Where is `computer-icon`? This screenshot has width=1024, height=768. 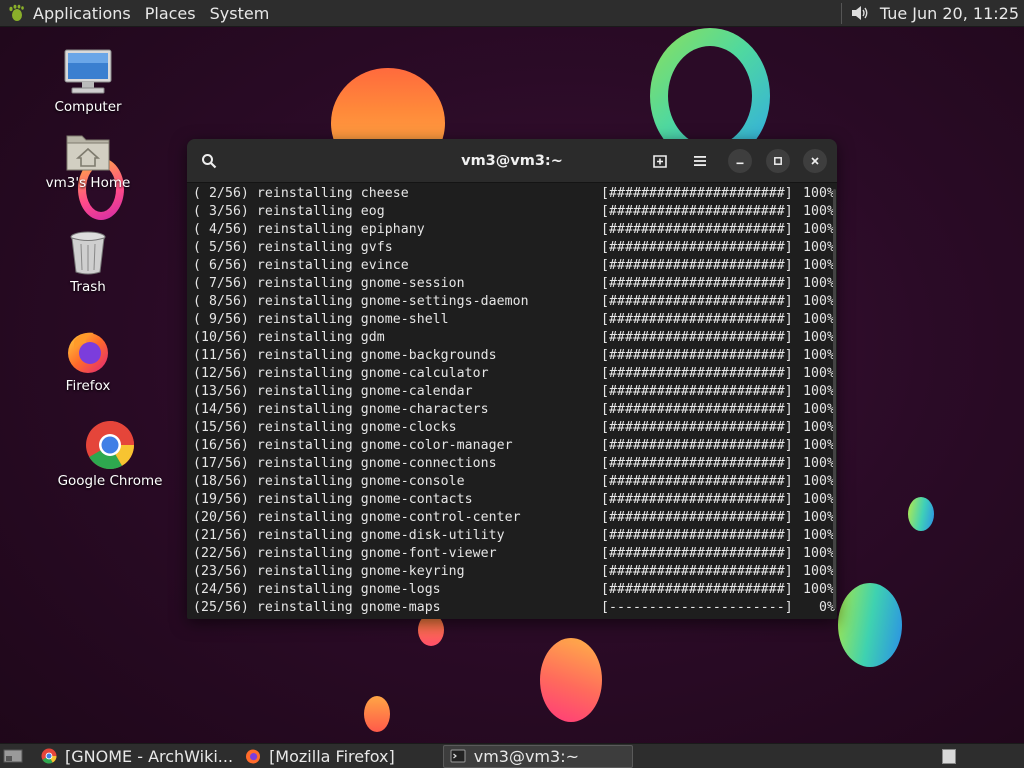 computer-icon is located at coordinates (88, 71).